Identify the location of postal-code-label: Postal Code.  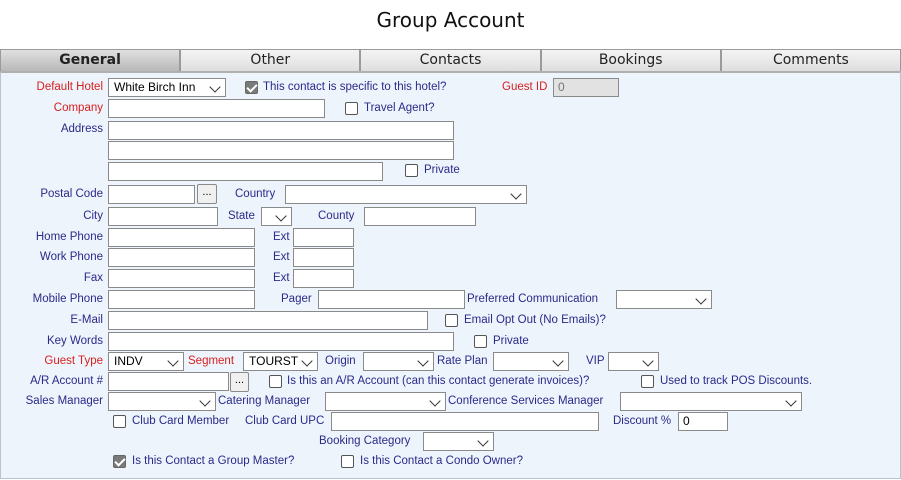
(71, 194).